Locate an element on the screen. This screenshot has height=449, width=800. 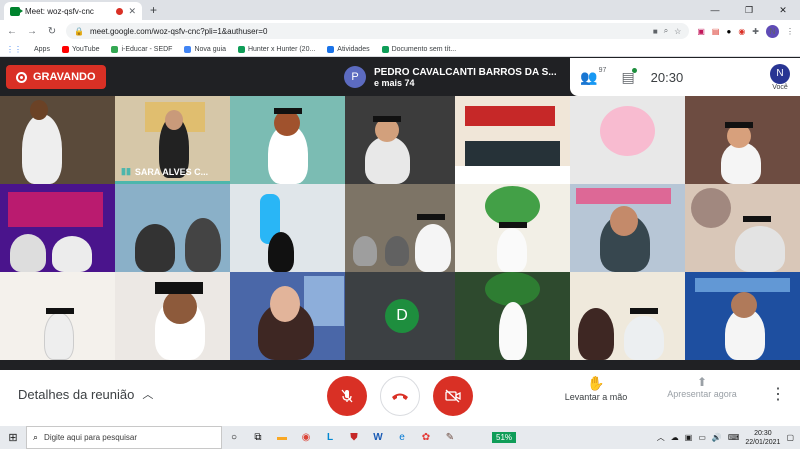
present-screen-icon: ⬆ is located at coordinates (702, 382).